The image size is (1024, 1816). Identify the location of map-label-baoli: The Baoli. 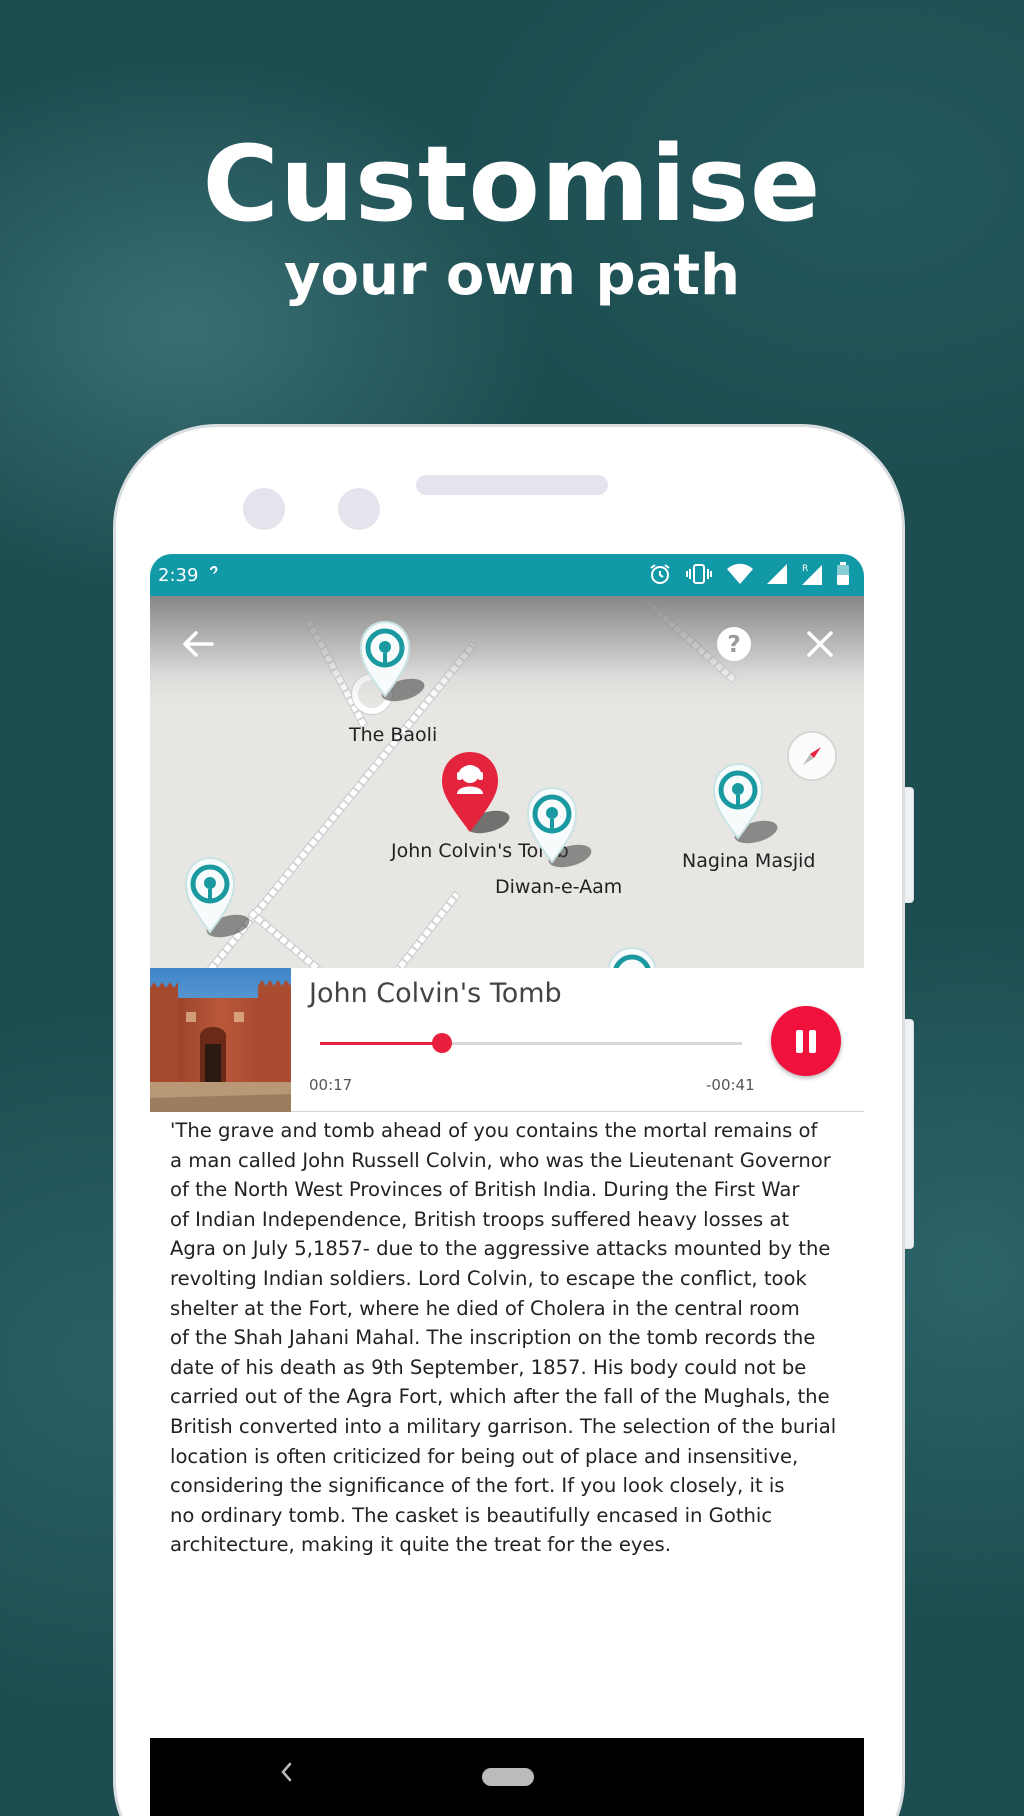
(393, 735).